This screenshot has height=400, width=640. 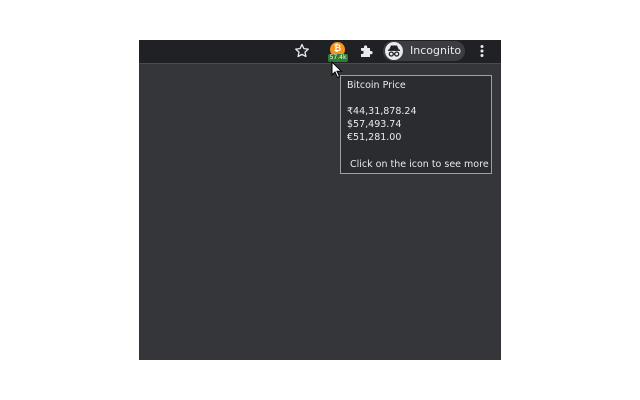 What do you see at coordinates (436, 50) in the screenshot?
I see `incognito-label: Incognito` at bounding box center [436, 50].